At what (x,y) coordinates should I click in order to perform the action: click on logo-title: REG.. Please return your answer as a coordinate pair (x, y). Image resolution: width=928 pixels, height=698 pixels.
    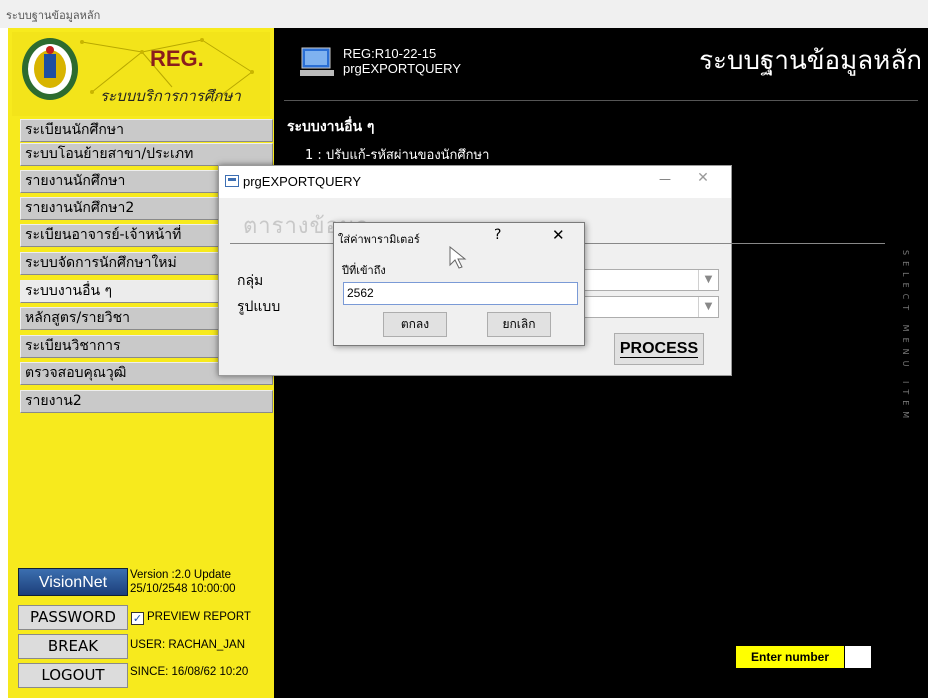
    Looking at the image, I should click on (177, 58).